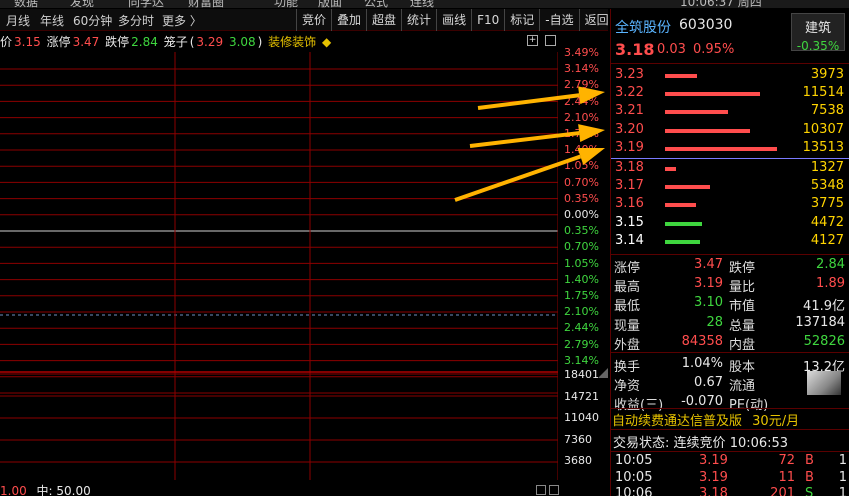 The width and height of the screenshot is (849, 496). Describe the element at coordinates (827, 167) in the screenshot. I see `bid-volume: 1327` at that location.